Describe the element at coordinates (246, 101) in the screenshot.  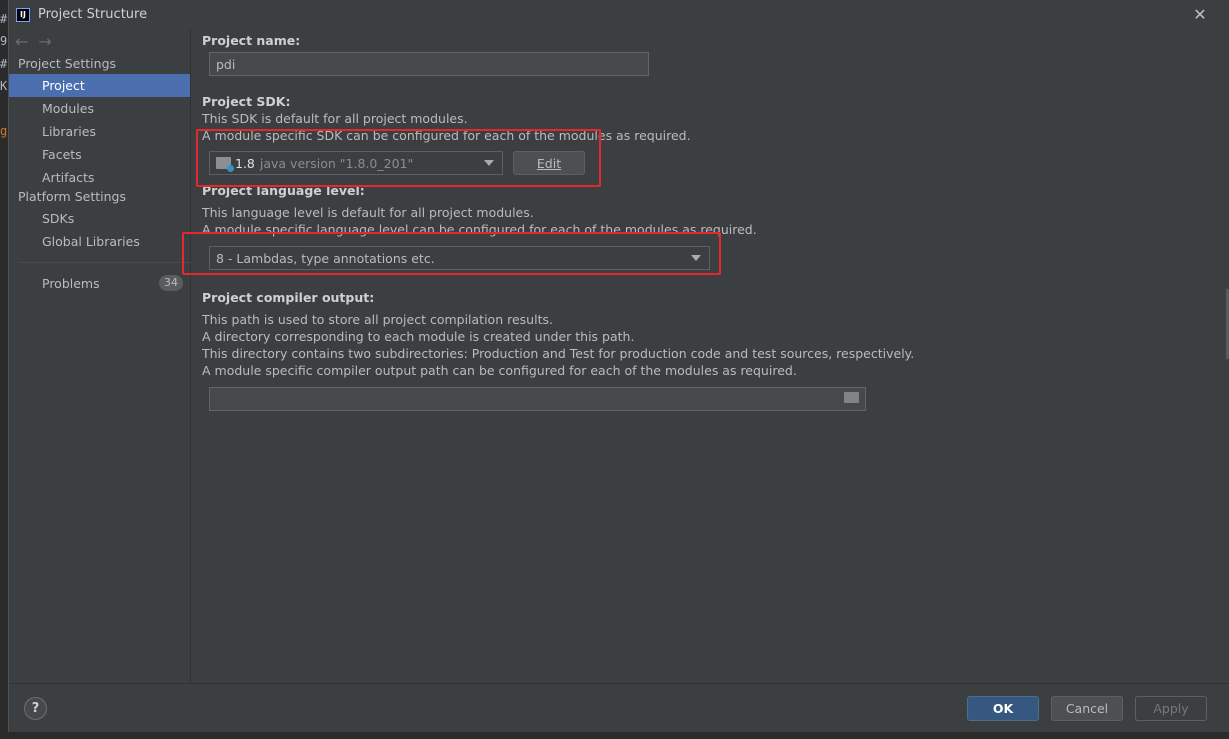
I see `project-sdk-label: Project SDK:` at that location.